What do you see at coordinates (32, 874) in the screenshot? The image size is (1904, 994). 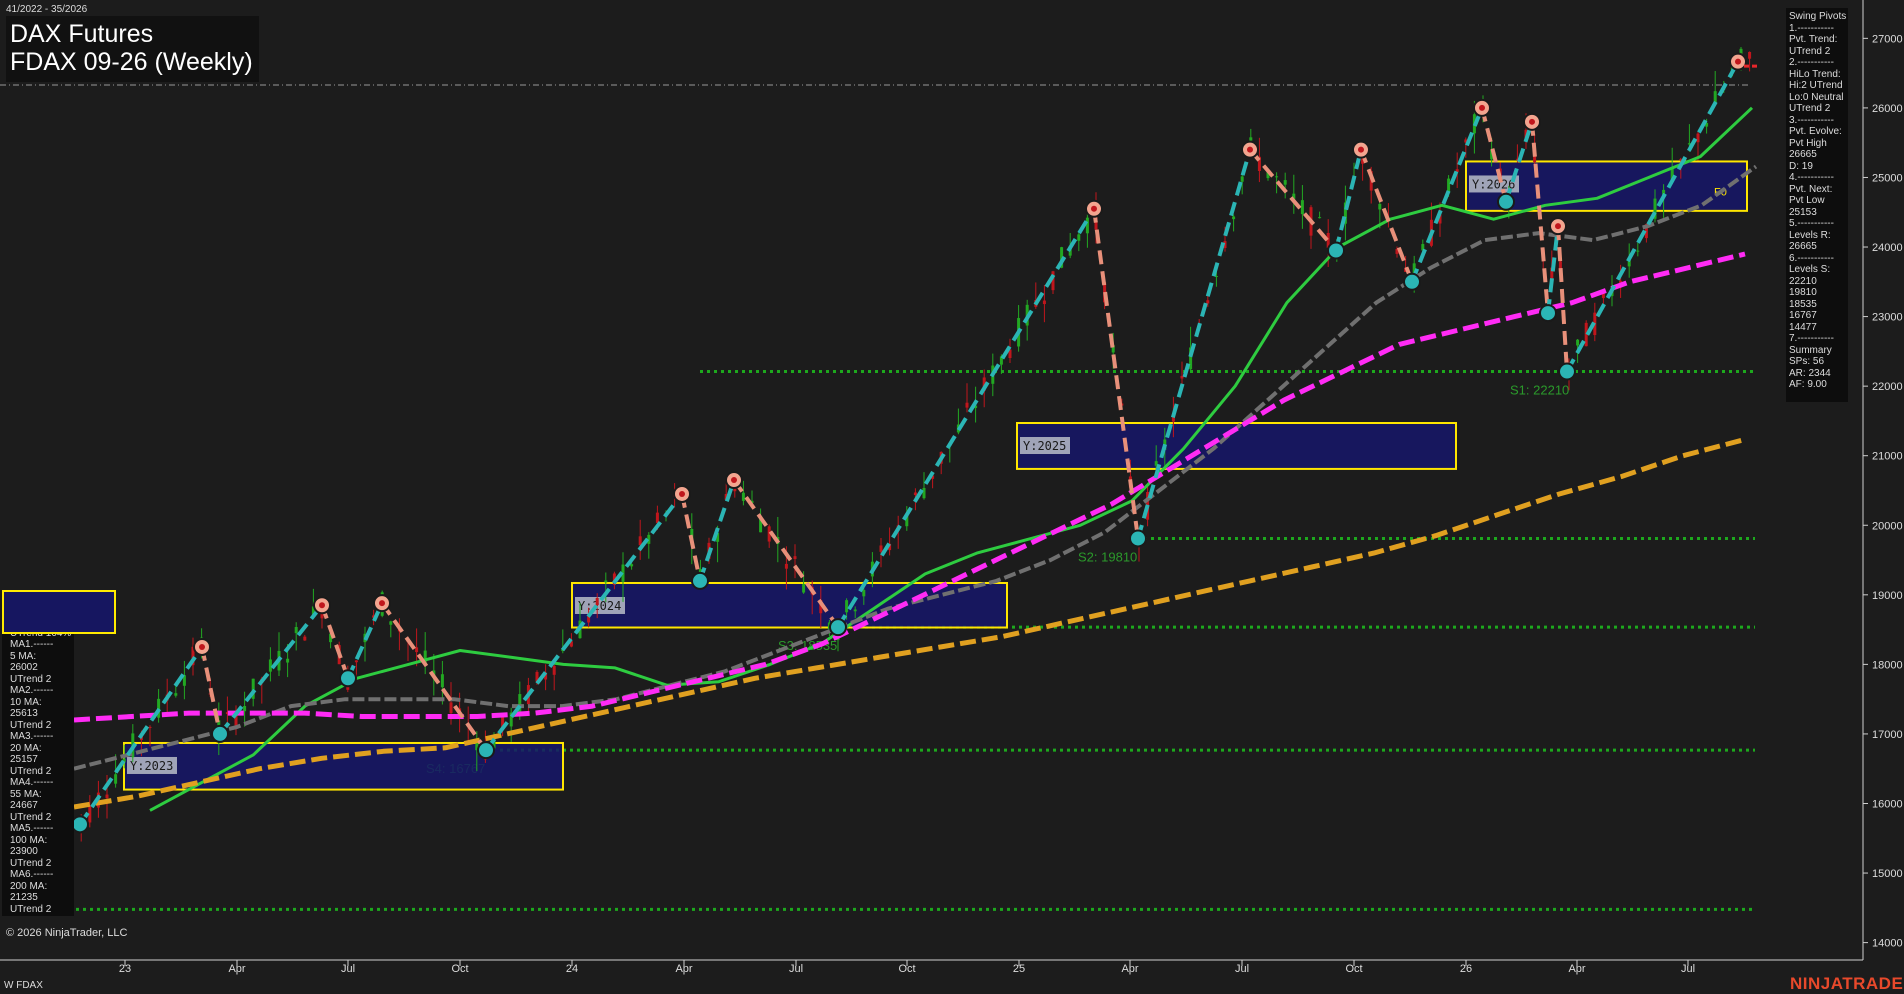 I see `bench-mark-line: MA6.------` at bounding box center [32, 874].